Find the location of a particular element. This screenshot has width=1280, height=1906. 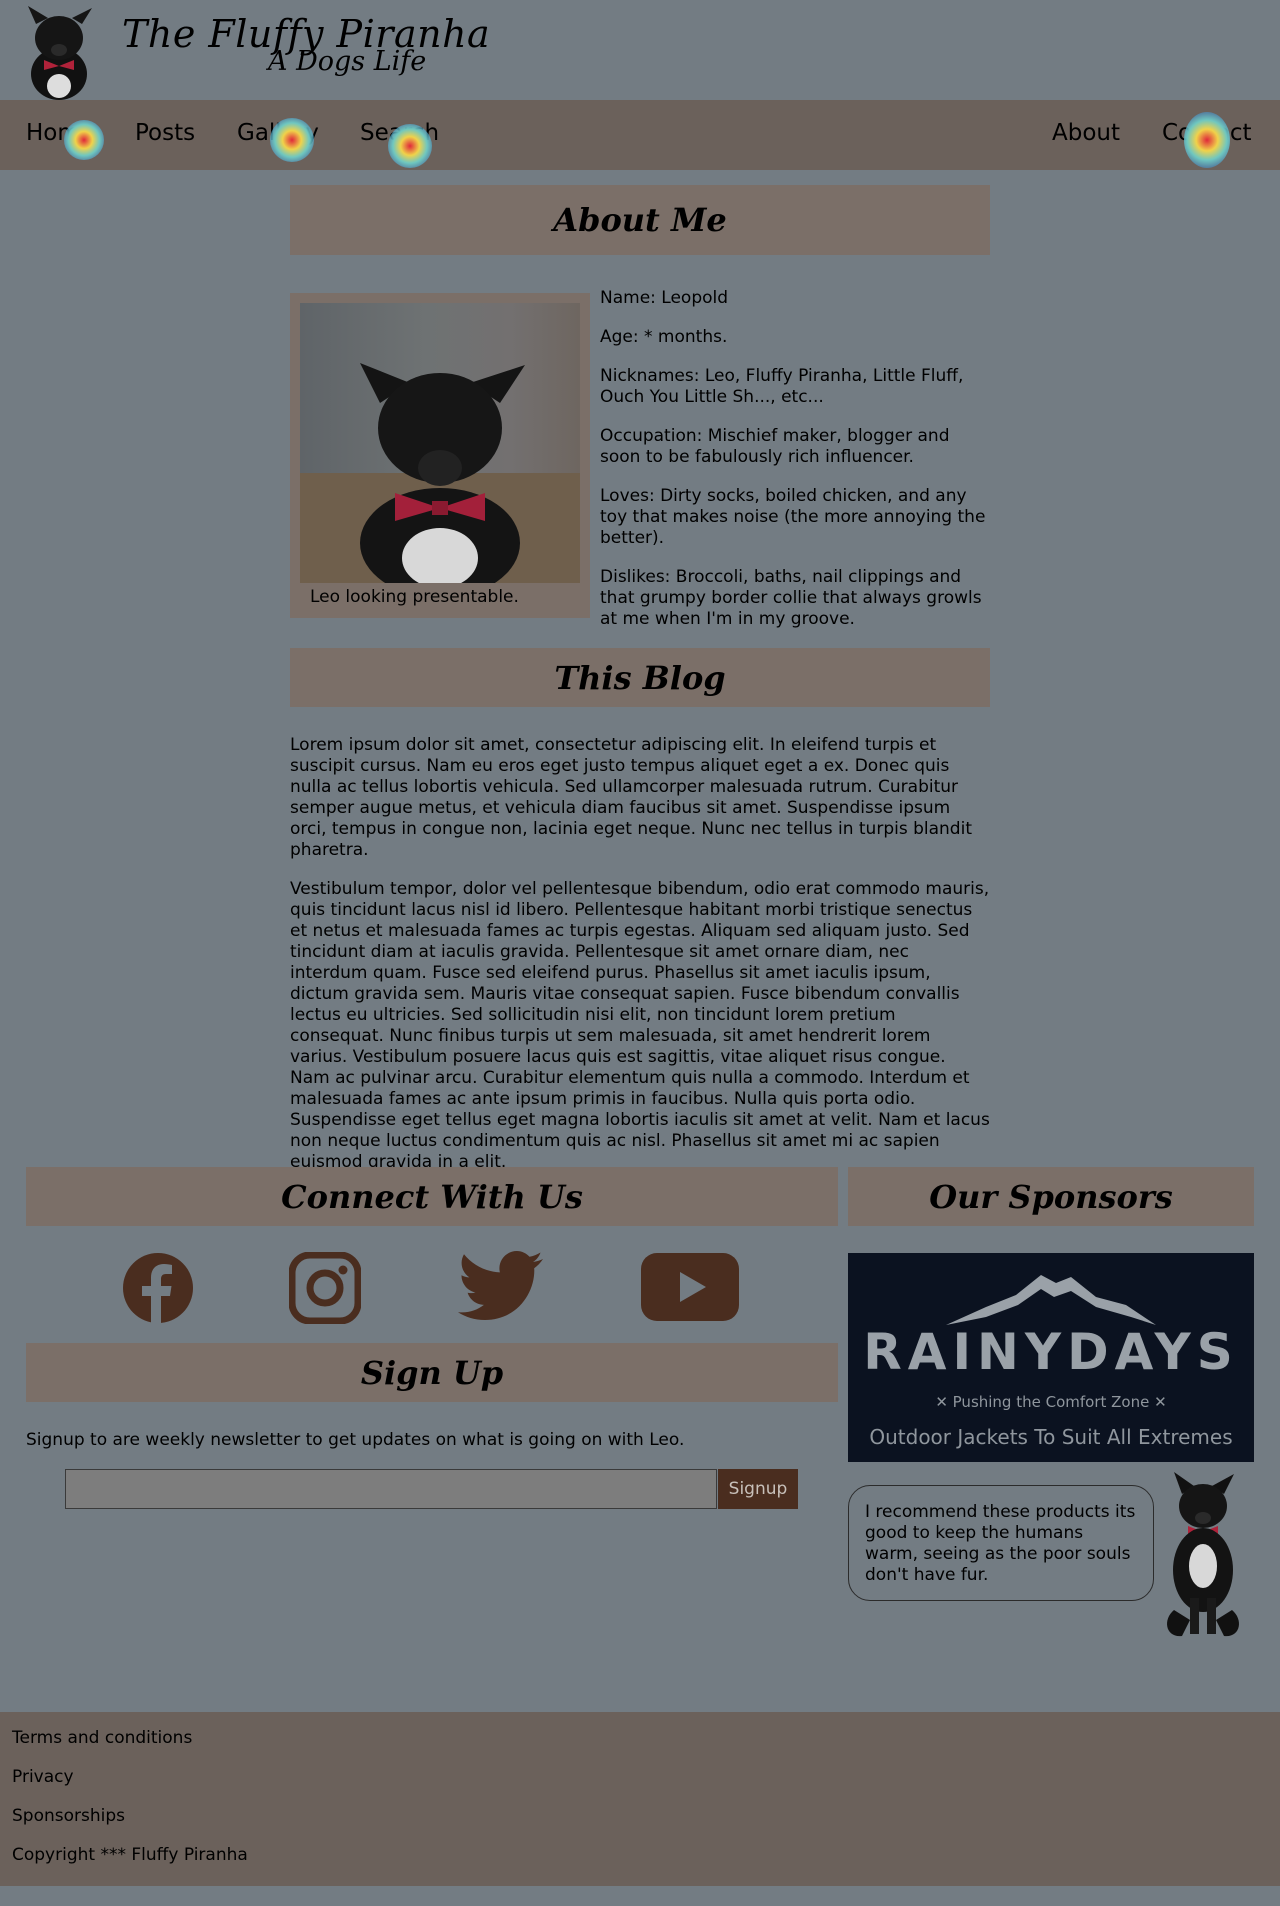

nav-link-posts: Posts is located at coordinates (165, 133).